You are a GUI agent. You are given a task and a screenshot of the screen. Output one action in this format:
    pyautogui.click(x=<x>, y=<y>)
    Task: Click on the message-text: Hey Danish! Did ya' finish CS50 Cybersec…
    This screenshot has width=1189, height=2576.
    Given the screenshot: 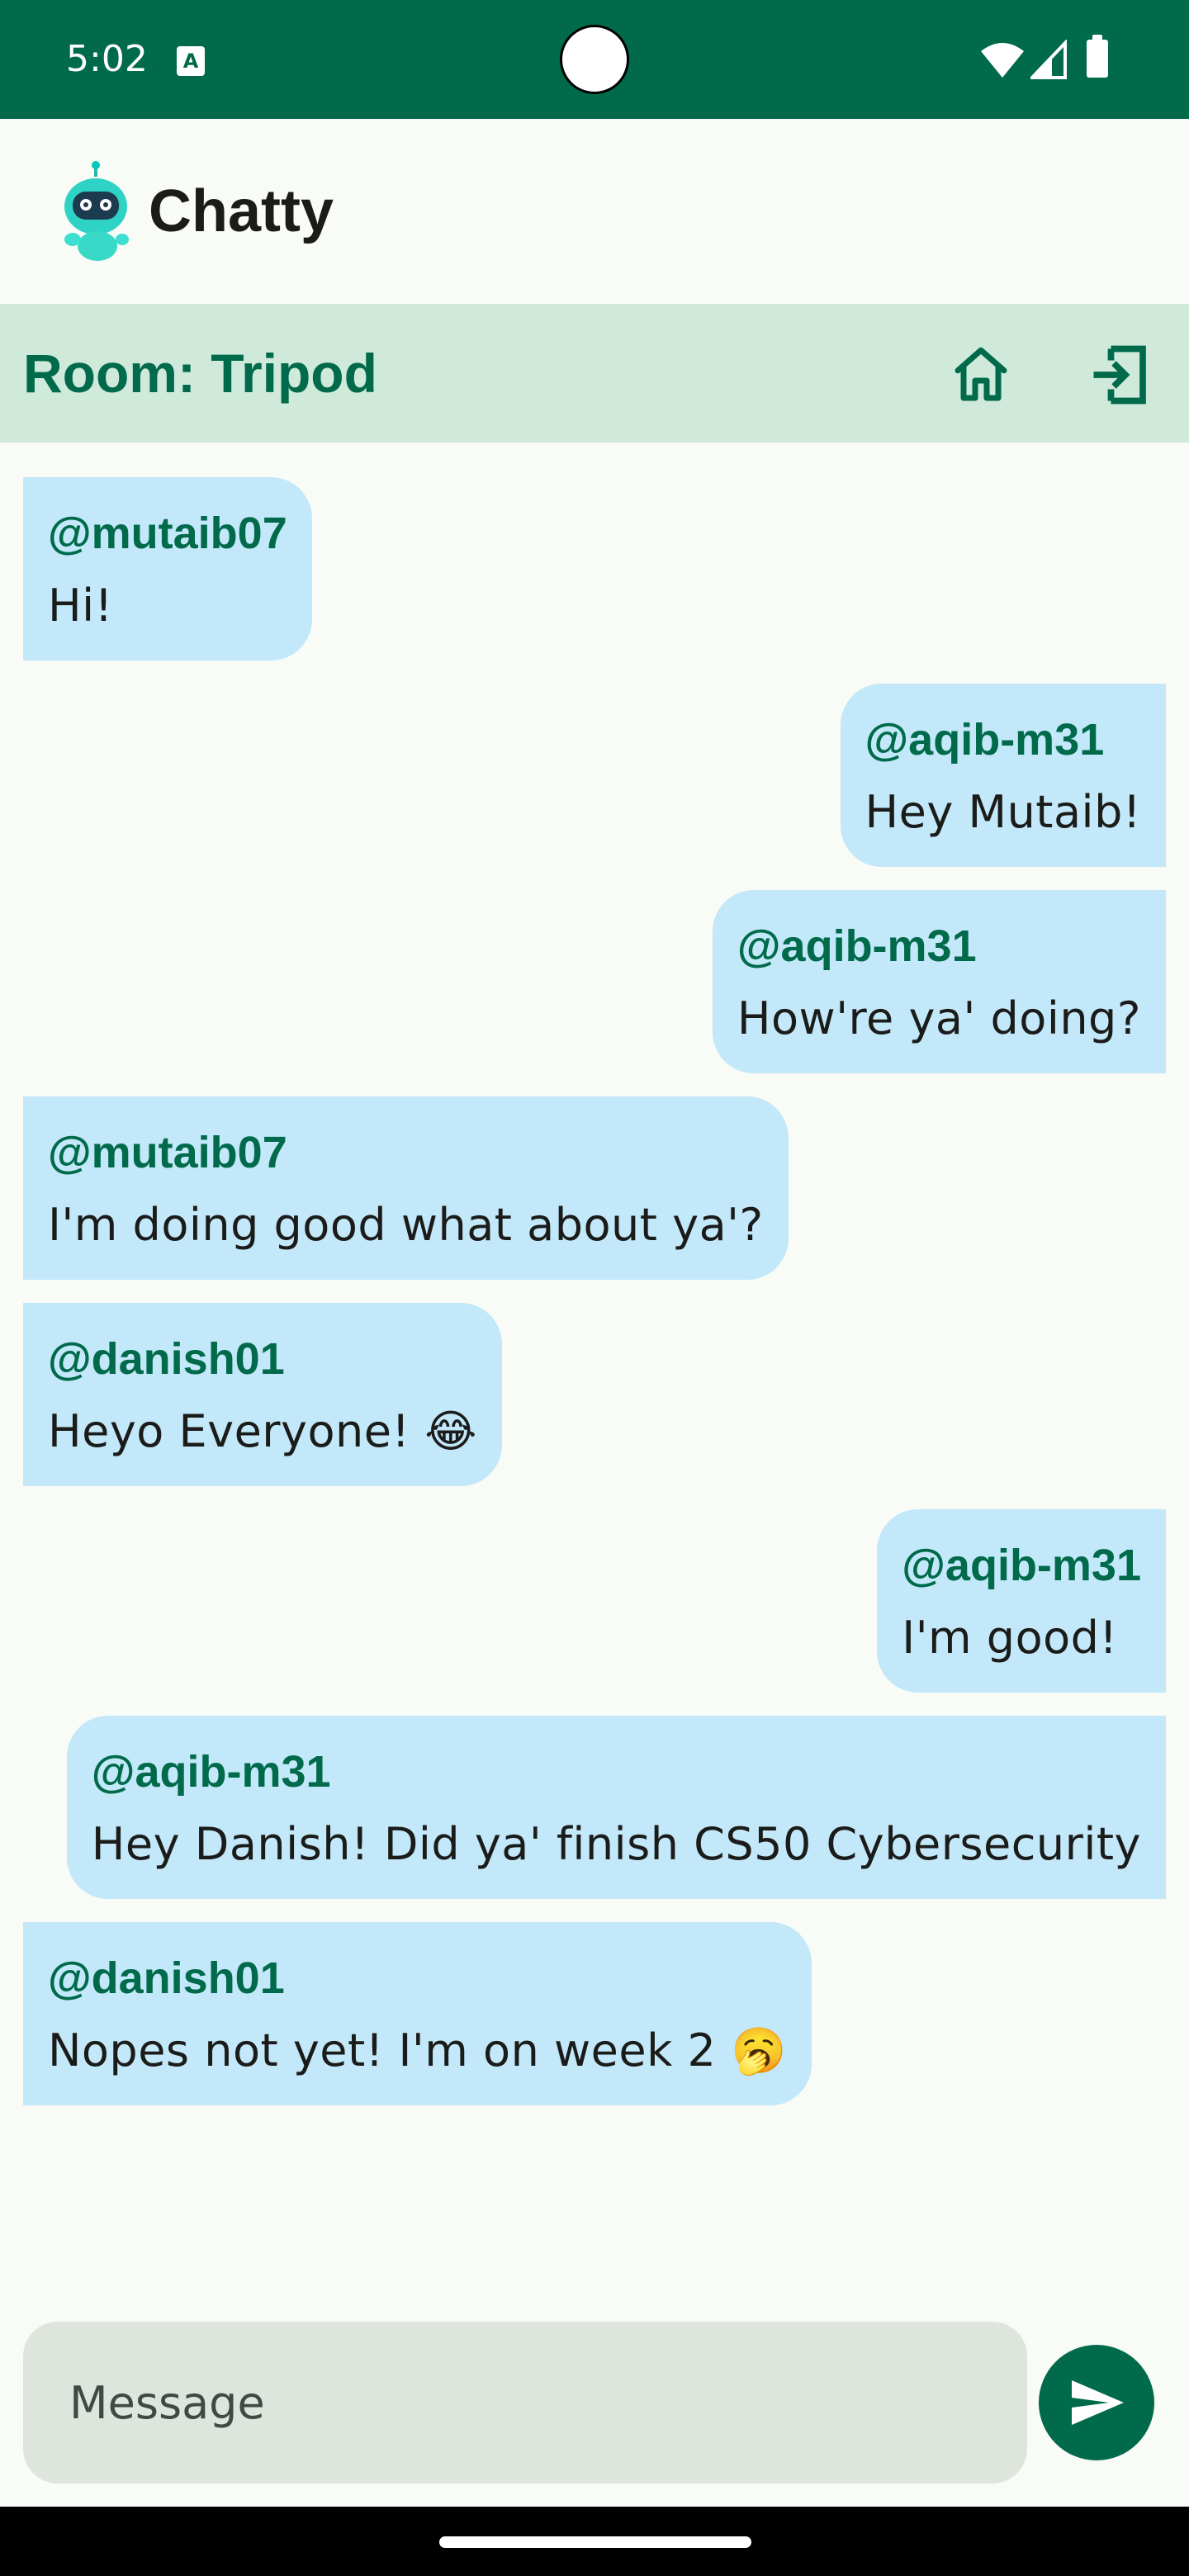 What is the action you would take?
    pyautogui.click(x=616, y=1844)
    